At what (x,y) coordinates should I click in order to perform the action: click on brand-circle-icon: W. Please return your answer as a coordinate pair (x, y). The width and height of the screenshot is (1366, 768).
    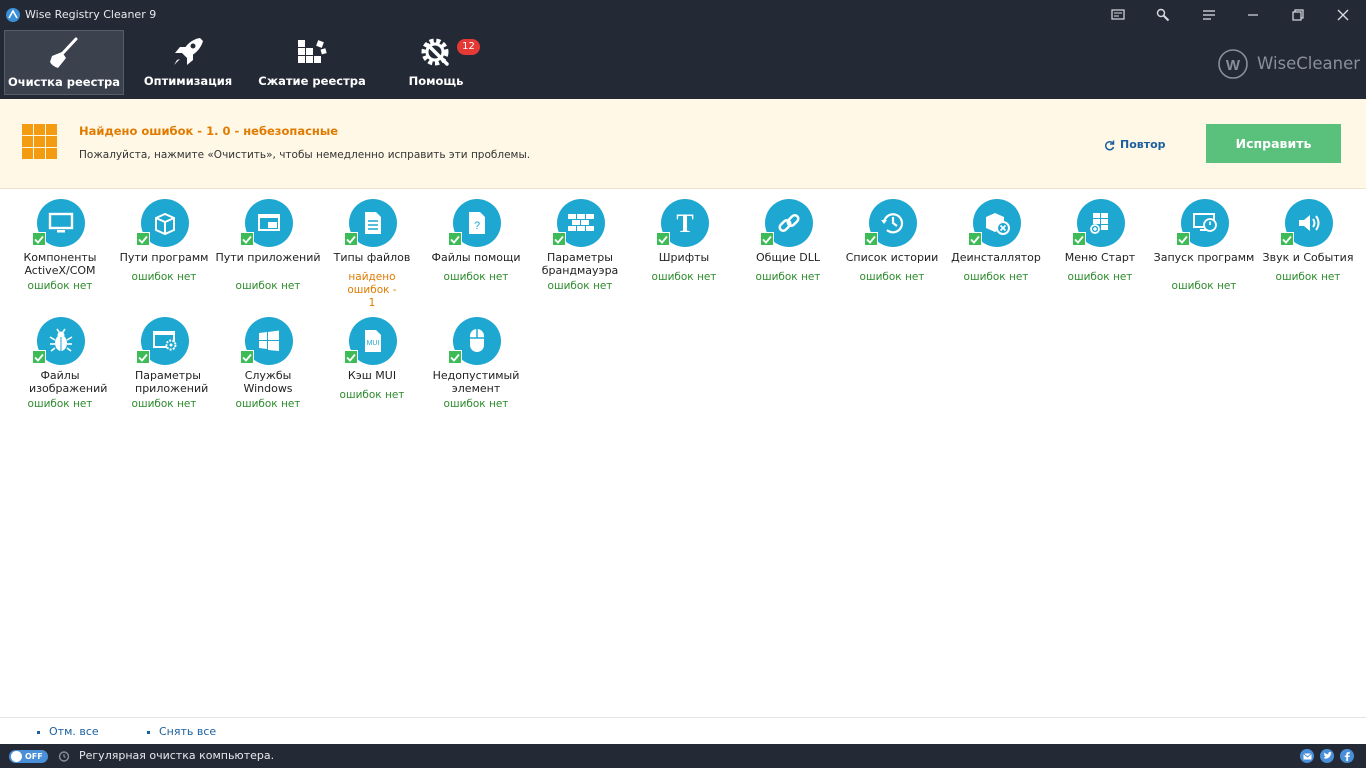
    Looking at the image, I should click on (1233, 64).